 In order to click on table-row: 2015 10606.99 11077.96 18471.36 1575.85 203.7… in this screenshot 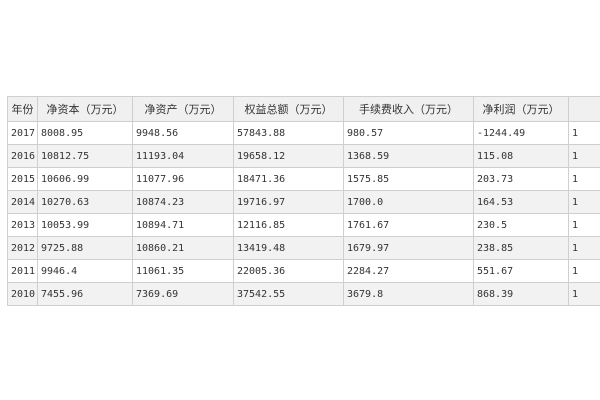, I will do `click(303, 179)`.